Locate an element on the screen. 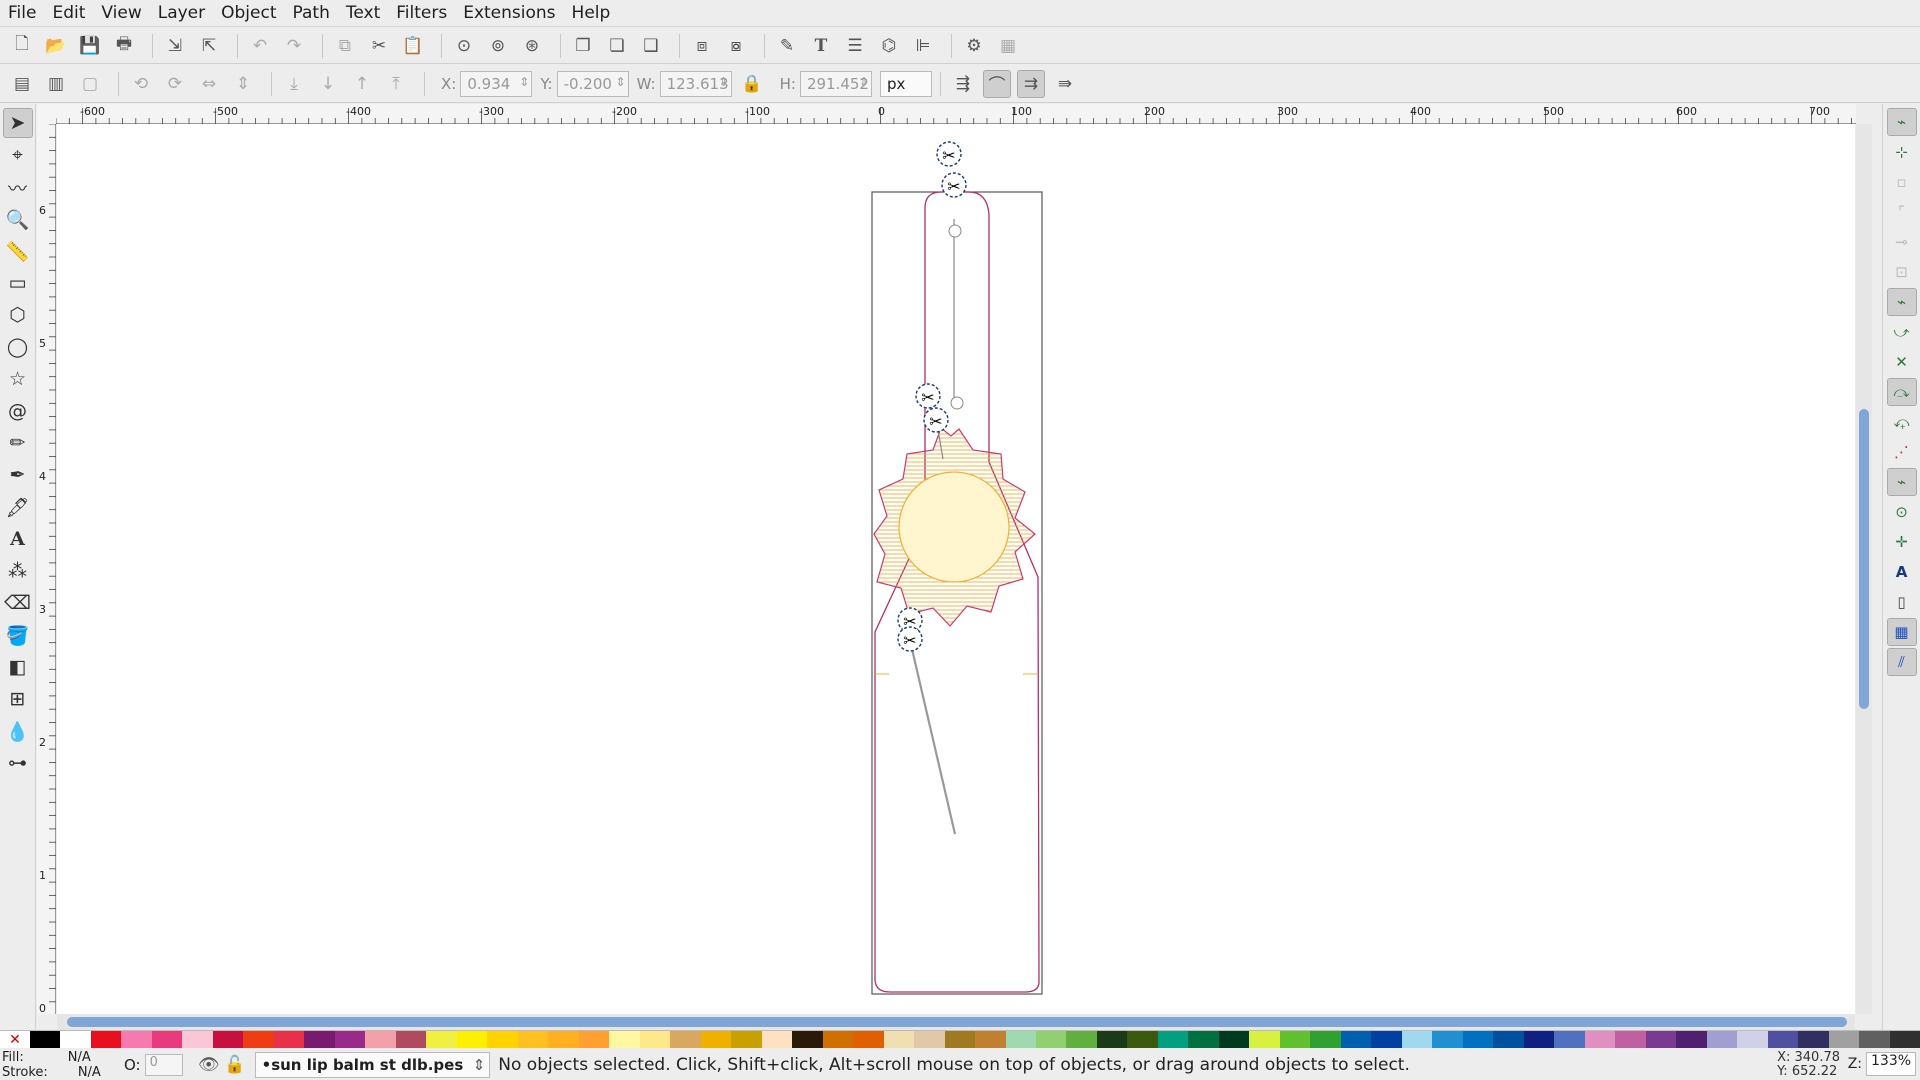 The height and width of the screenshot is (1080, 1920). menu-path: Path is located at coordinates (311, 13).